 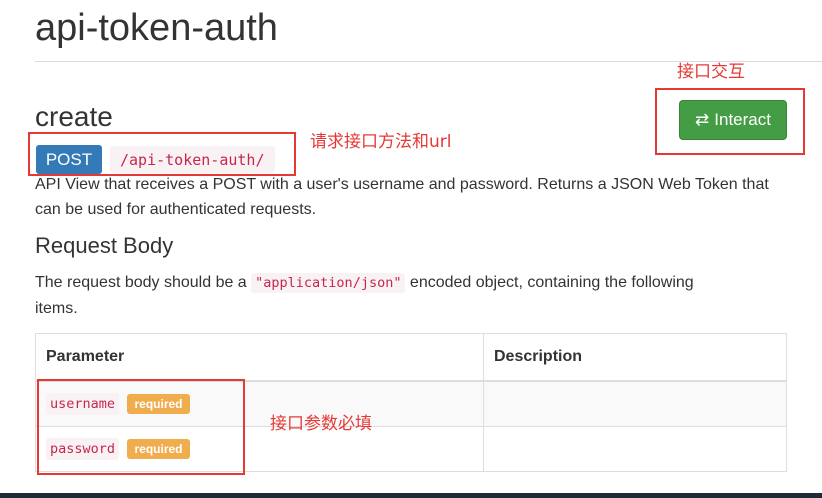 What do you see at coordinates (711, 72) in the screenshot?
I see `interact-annotation-label: 接口交互` at bounding box center [711, 72].